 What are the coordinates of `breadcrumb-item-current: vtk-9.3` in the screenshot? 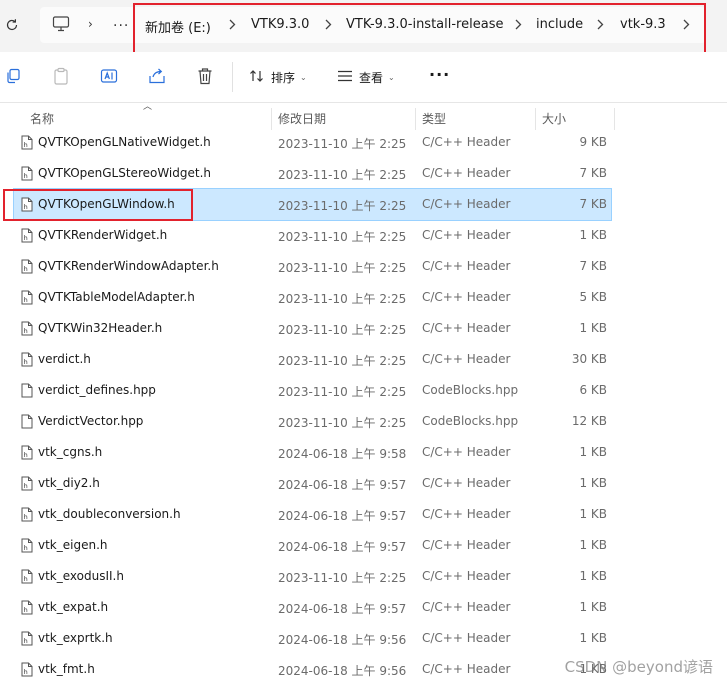 It's located at (643, 24).